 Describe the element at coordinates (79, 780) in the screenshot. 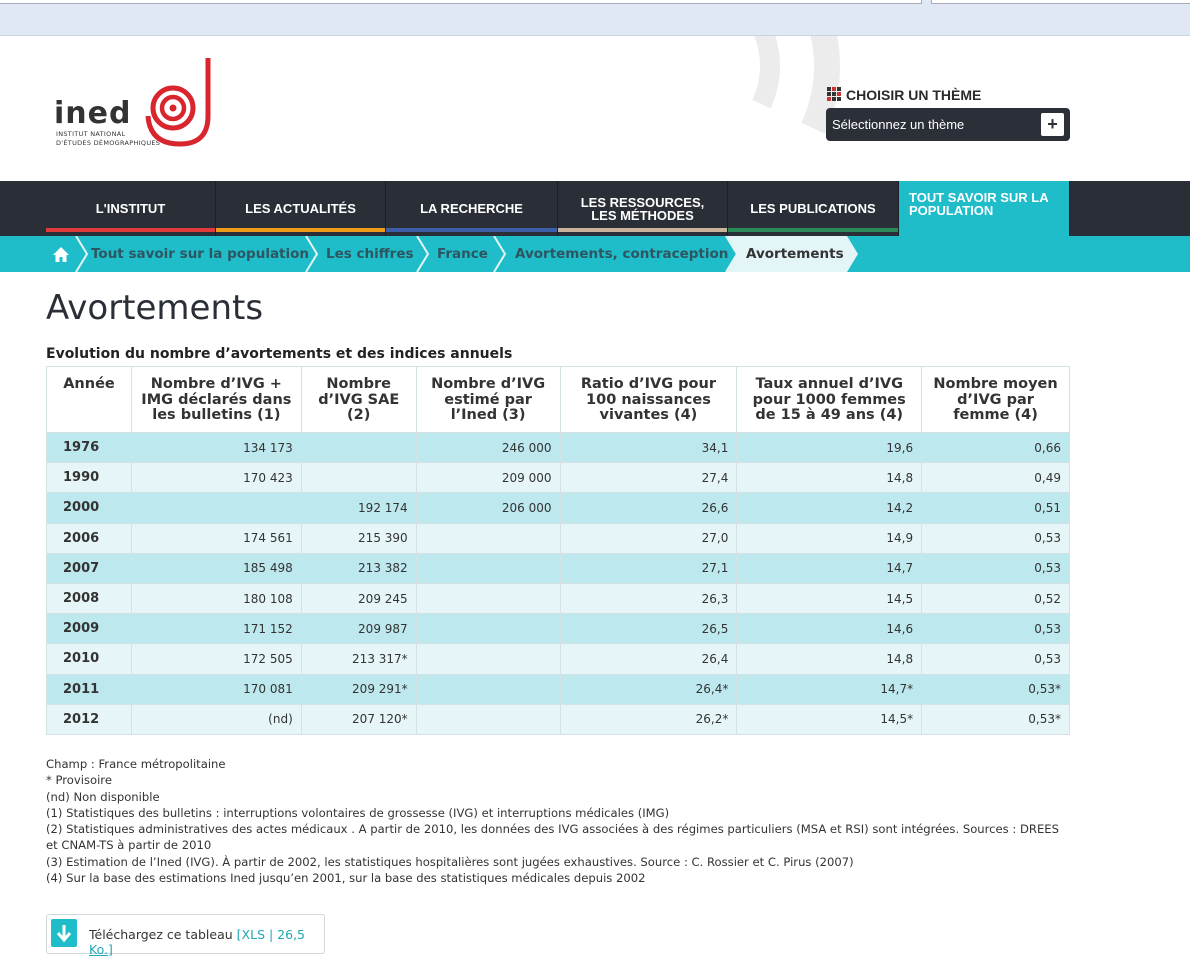

I see `note-line: * Provisoire` at that location.